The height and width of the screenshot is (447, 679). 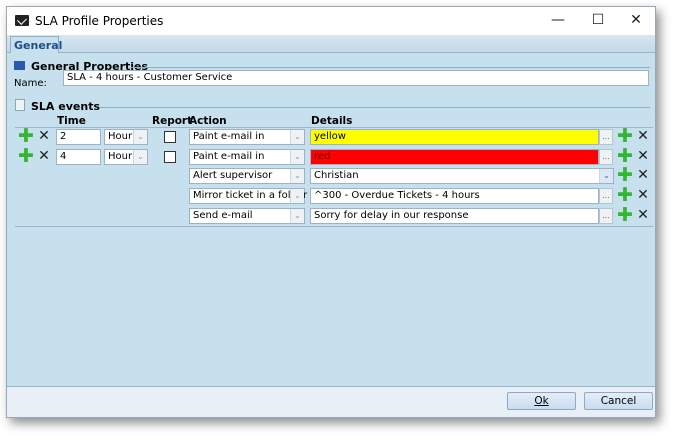 I want to click on action-value: Alert supervisor, so click(x=233, y=176).